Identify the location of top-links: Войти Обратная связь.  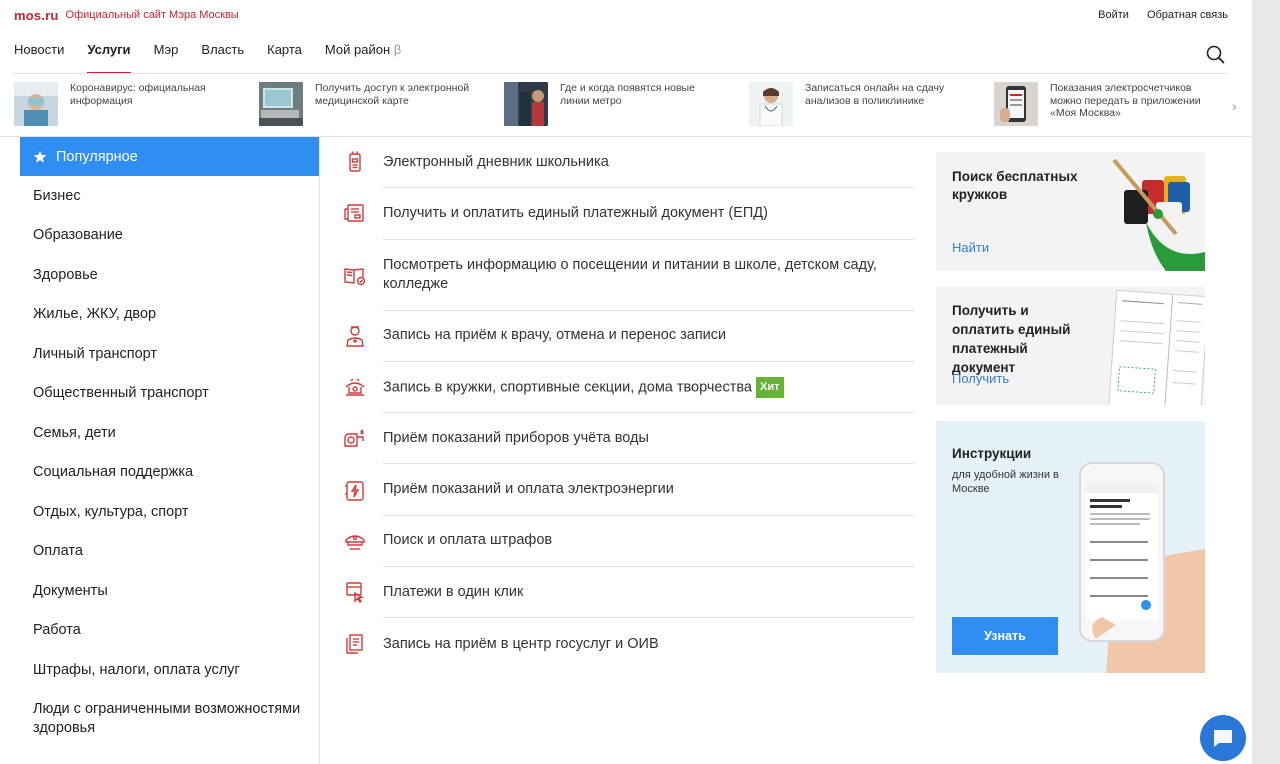
(1163, 15).